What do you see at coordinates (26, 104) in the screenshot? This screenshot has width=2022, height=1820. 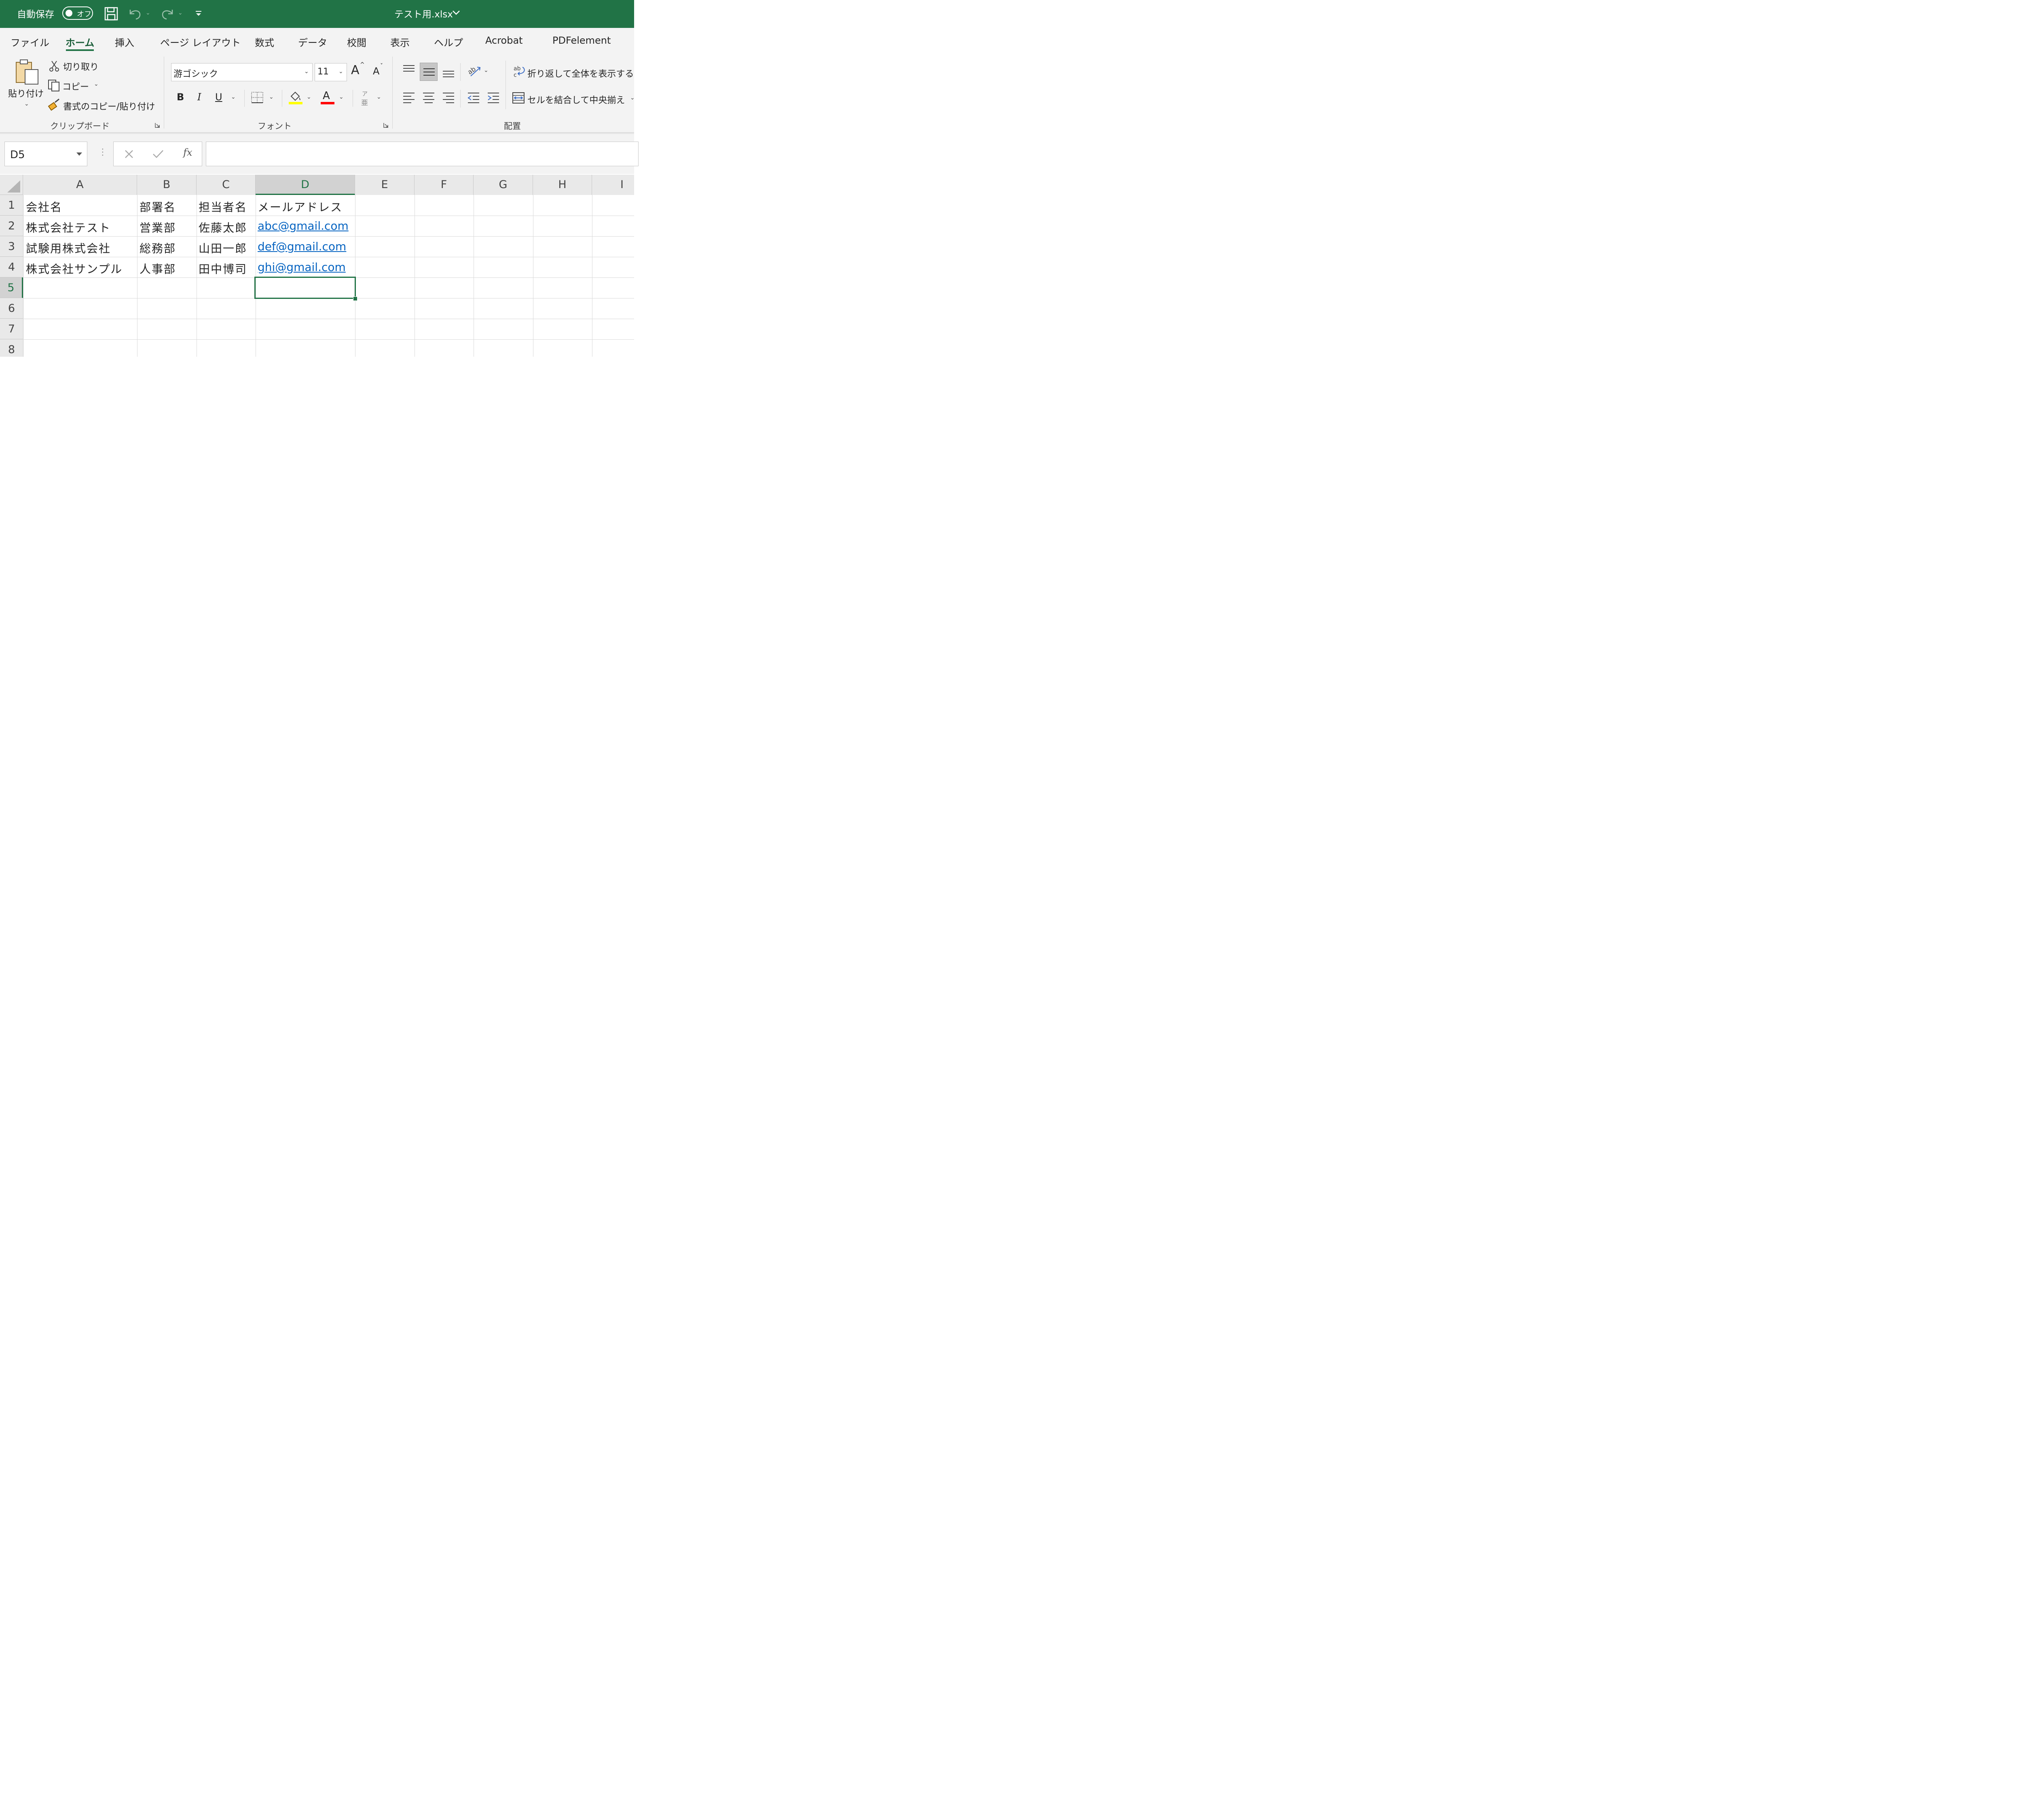 I see `paste-dropdown-icon: ⌄` at bounding box center [26, 104].